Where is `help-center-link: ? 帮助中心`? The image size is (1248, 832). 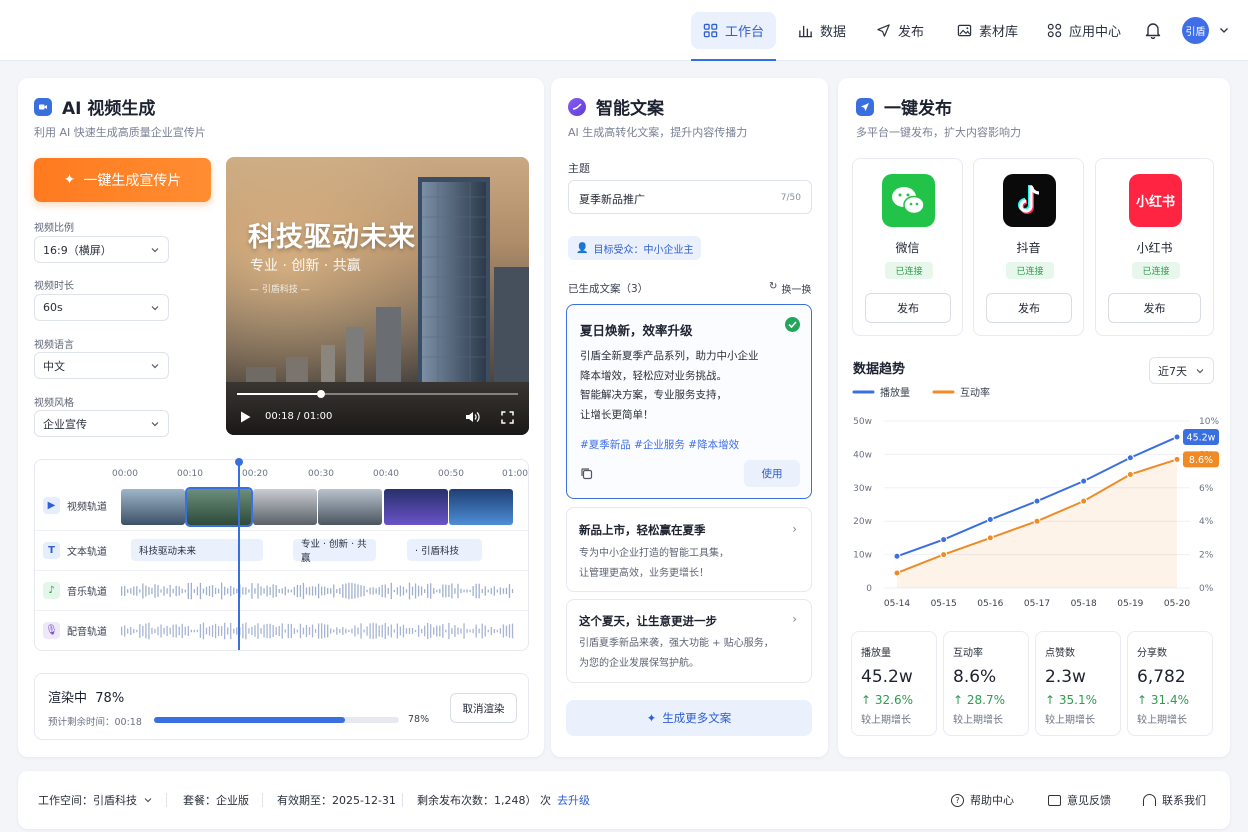 help-center-link: ? 帮助中心 is located at coordinates (982, 800).